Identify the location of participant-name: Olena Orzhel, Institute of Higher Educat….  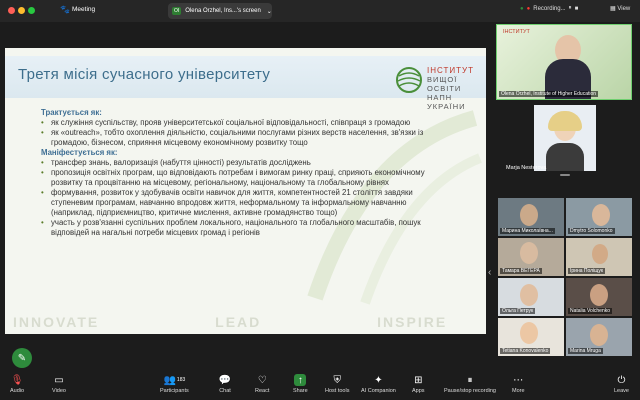
(549, 94).